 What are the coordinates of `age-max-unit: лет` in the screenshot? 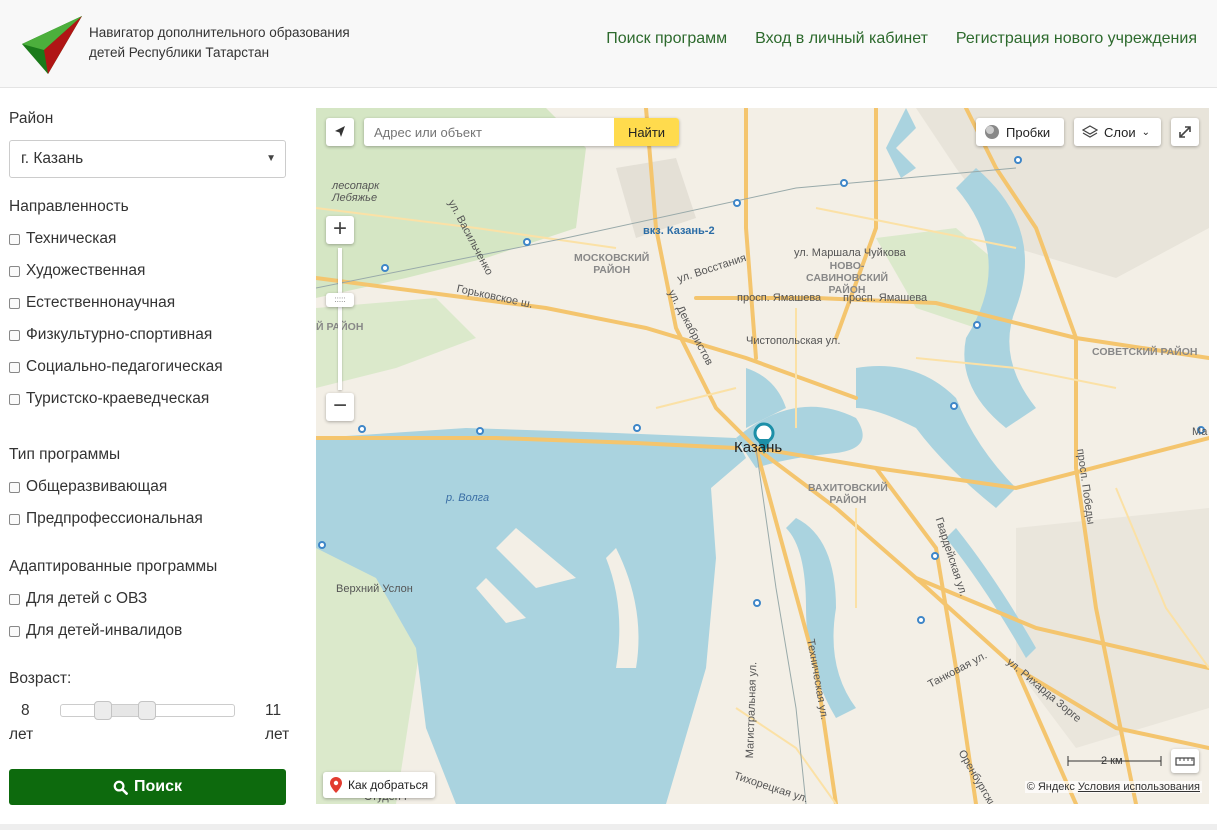 It's located at (277, 734).